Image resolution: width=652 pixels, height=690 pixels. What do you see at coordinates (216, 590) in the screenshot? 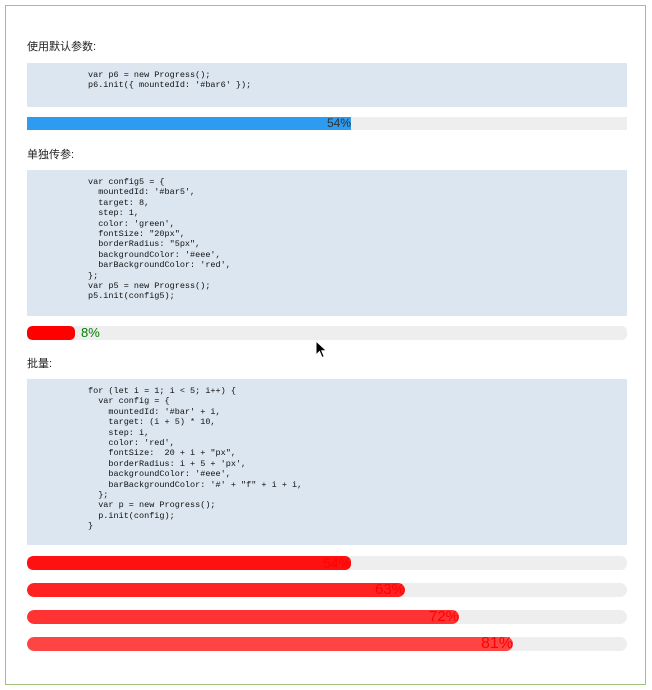
I see `progress-bar-2-fill` at bounding box center [216, 590].